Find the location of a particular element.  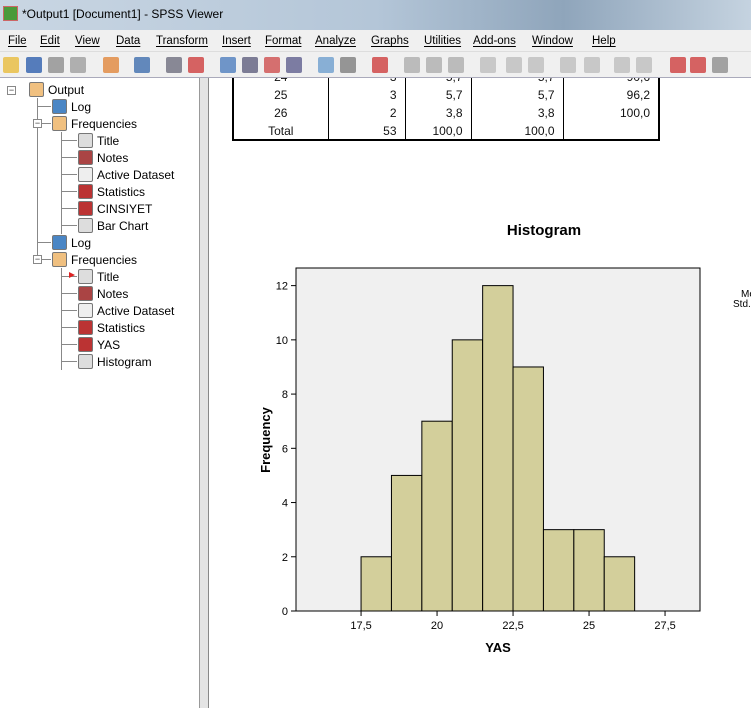

pane-splitter is located at coordinates (204, 393).